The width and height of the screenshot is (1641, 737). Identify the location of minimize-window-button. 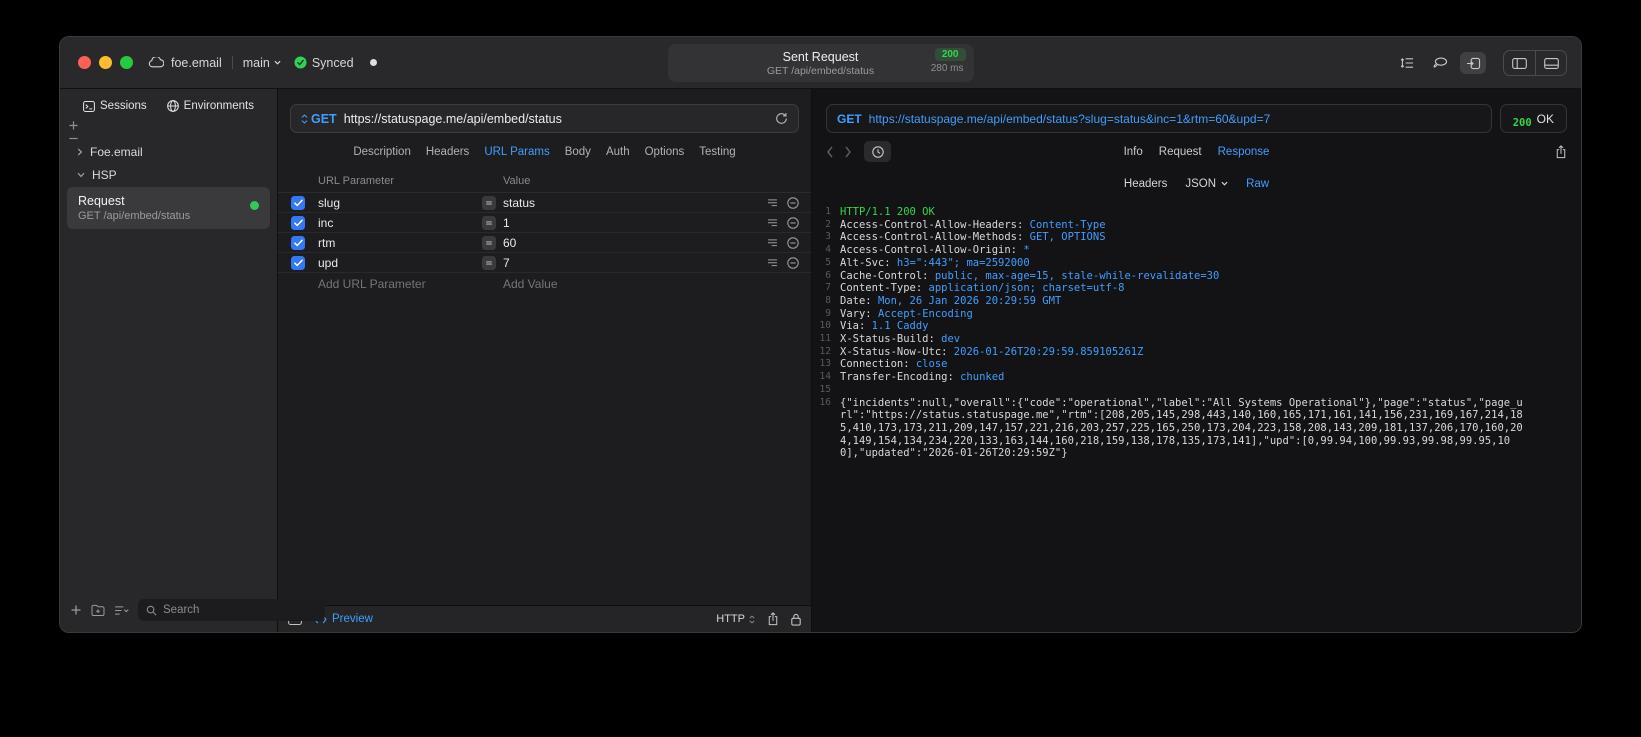
(105, 62).